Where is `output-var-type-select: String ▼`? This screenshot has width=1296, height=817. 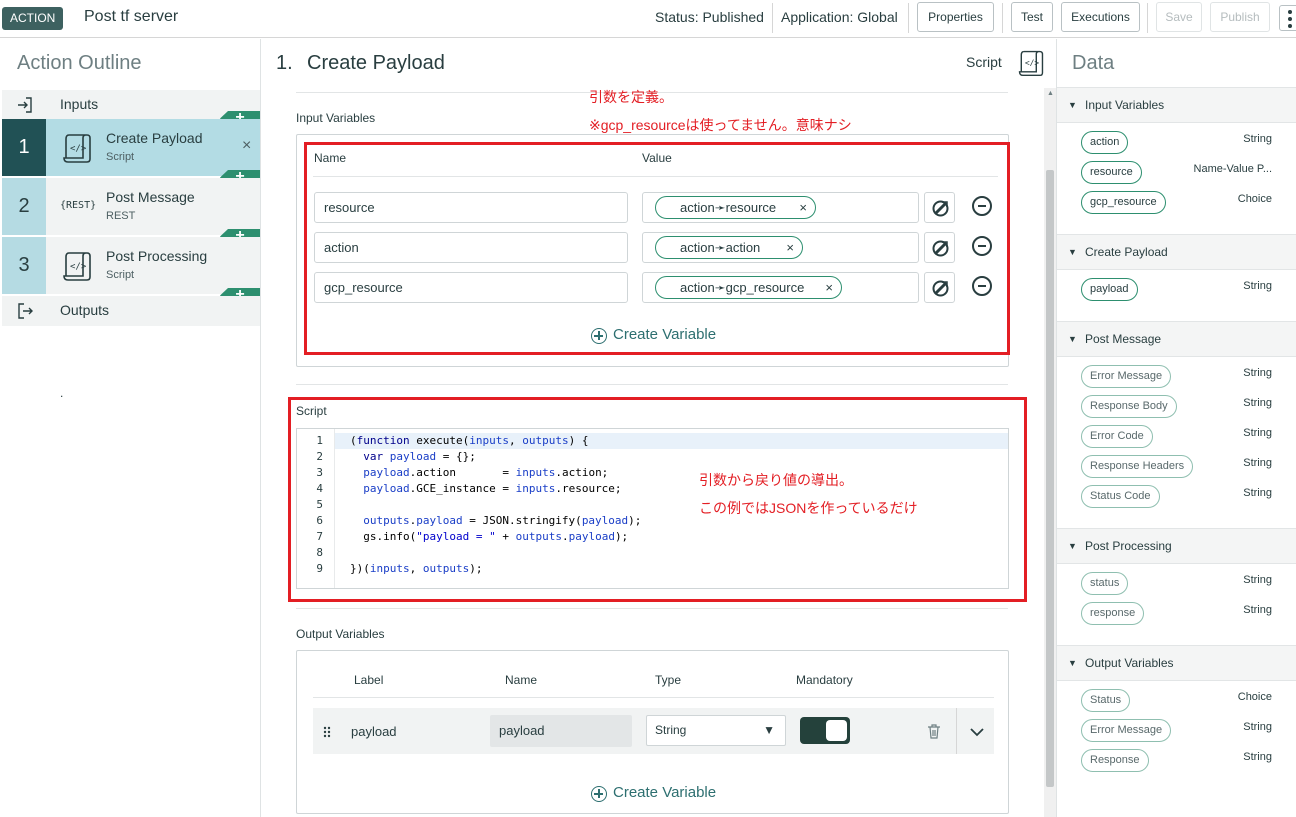 output-var-type-select: String ▼ is located at coordinates (716, 730).